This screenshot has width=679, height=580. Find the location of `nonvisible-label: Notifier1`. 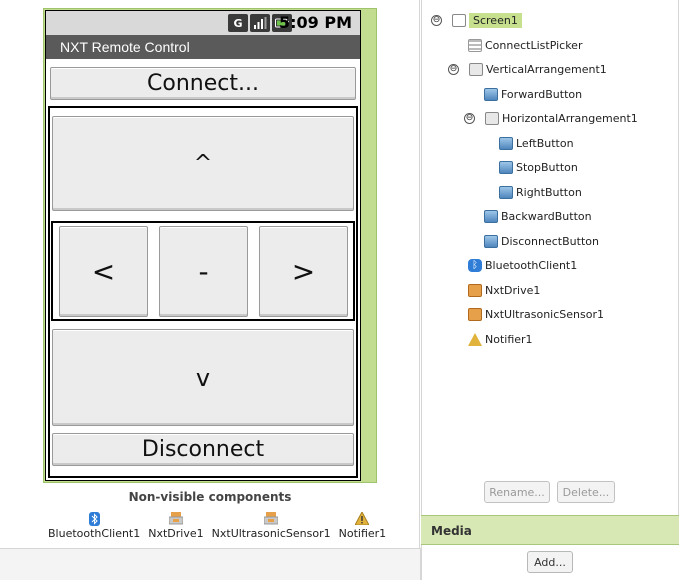

nonvisible-label: Notifier1 is located at coordinates (362, 533).